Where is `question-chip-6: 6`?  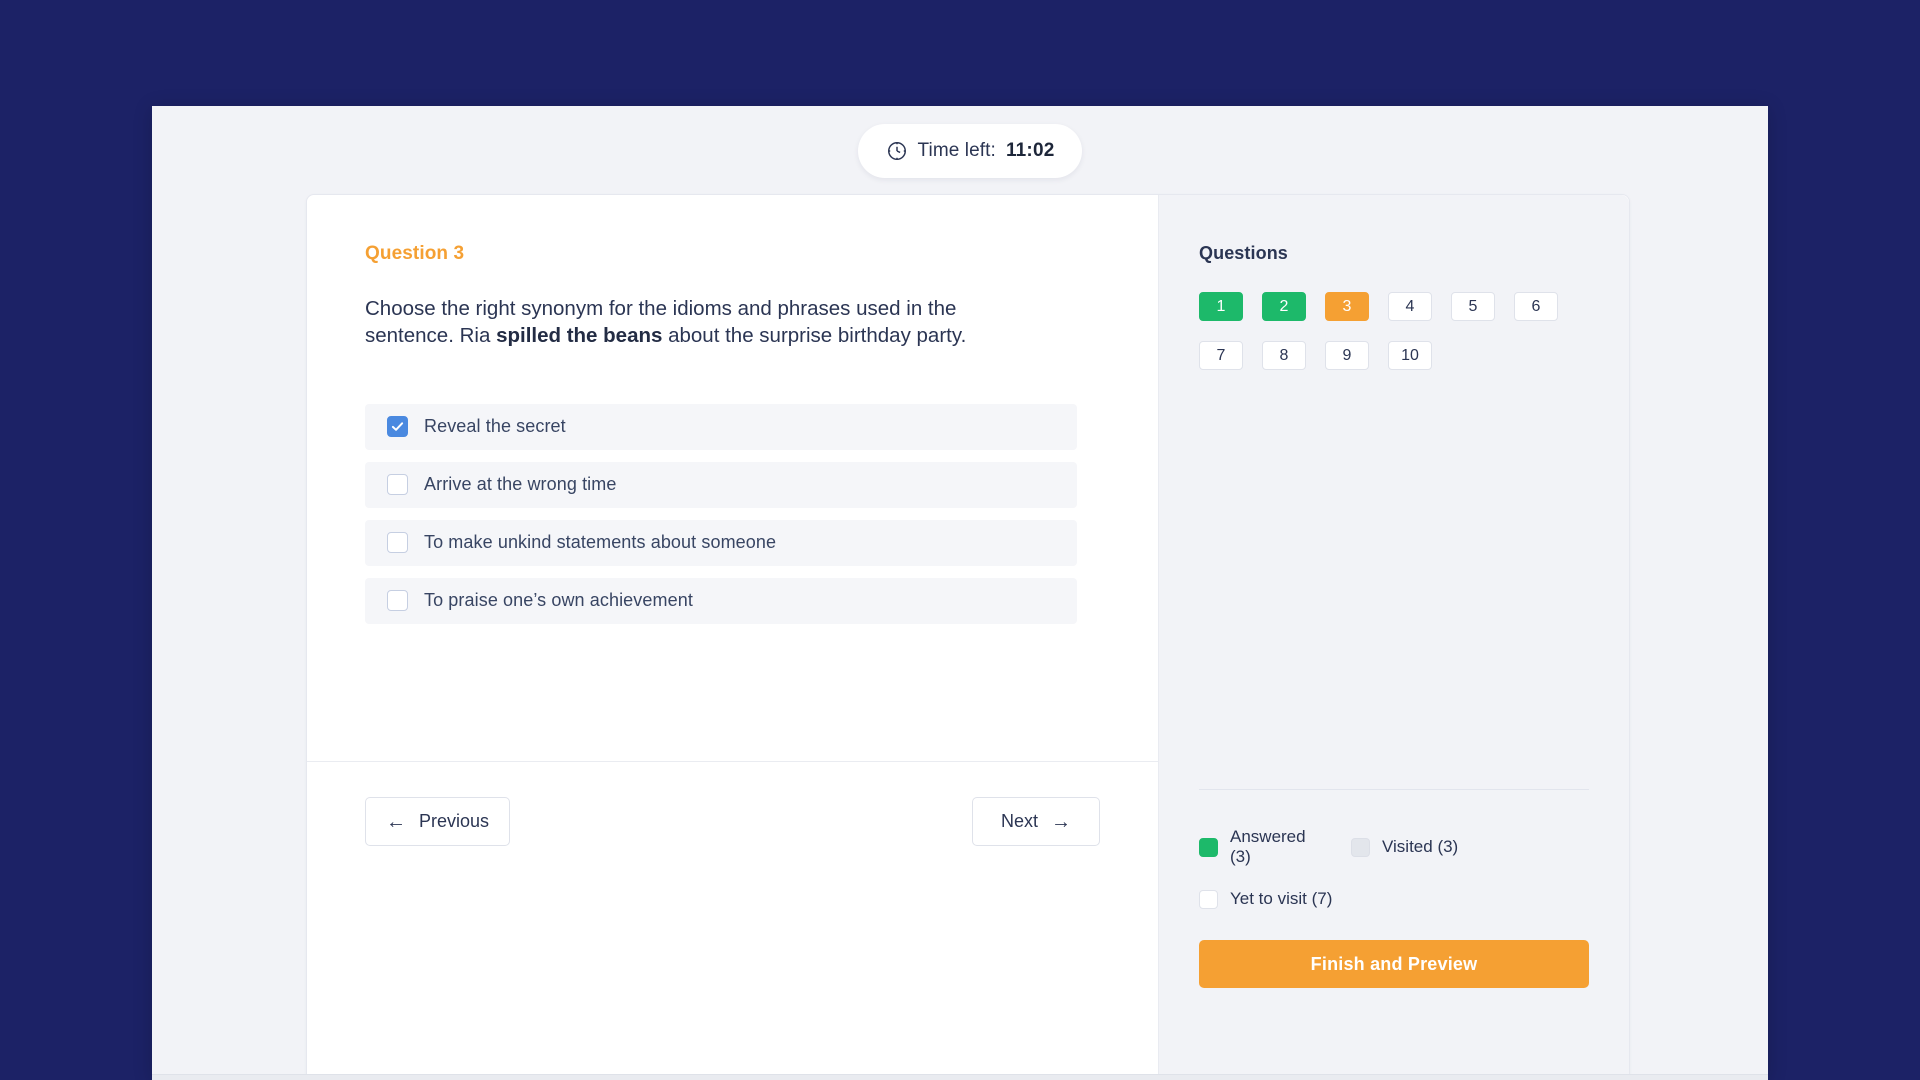 question-chip-6: 6 is located at coordinates (1536, 306).